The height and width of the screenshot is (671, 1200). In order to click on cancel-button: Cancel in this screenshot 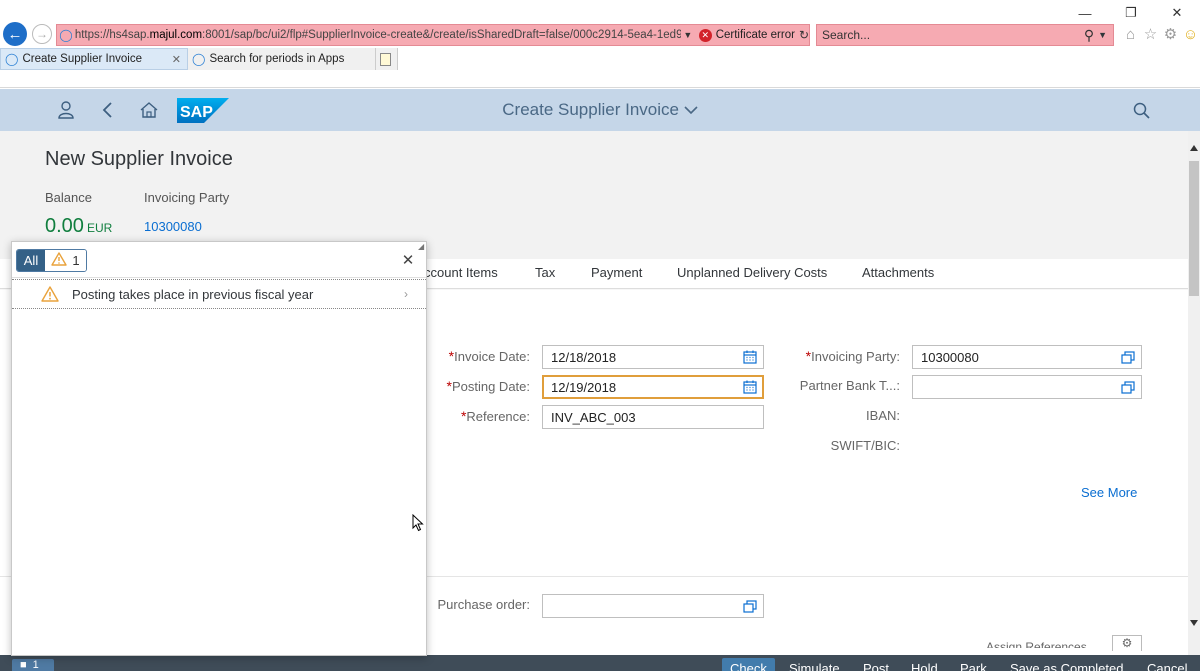, I will do `click(1167, 666)`.